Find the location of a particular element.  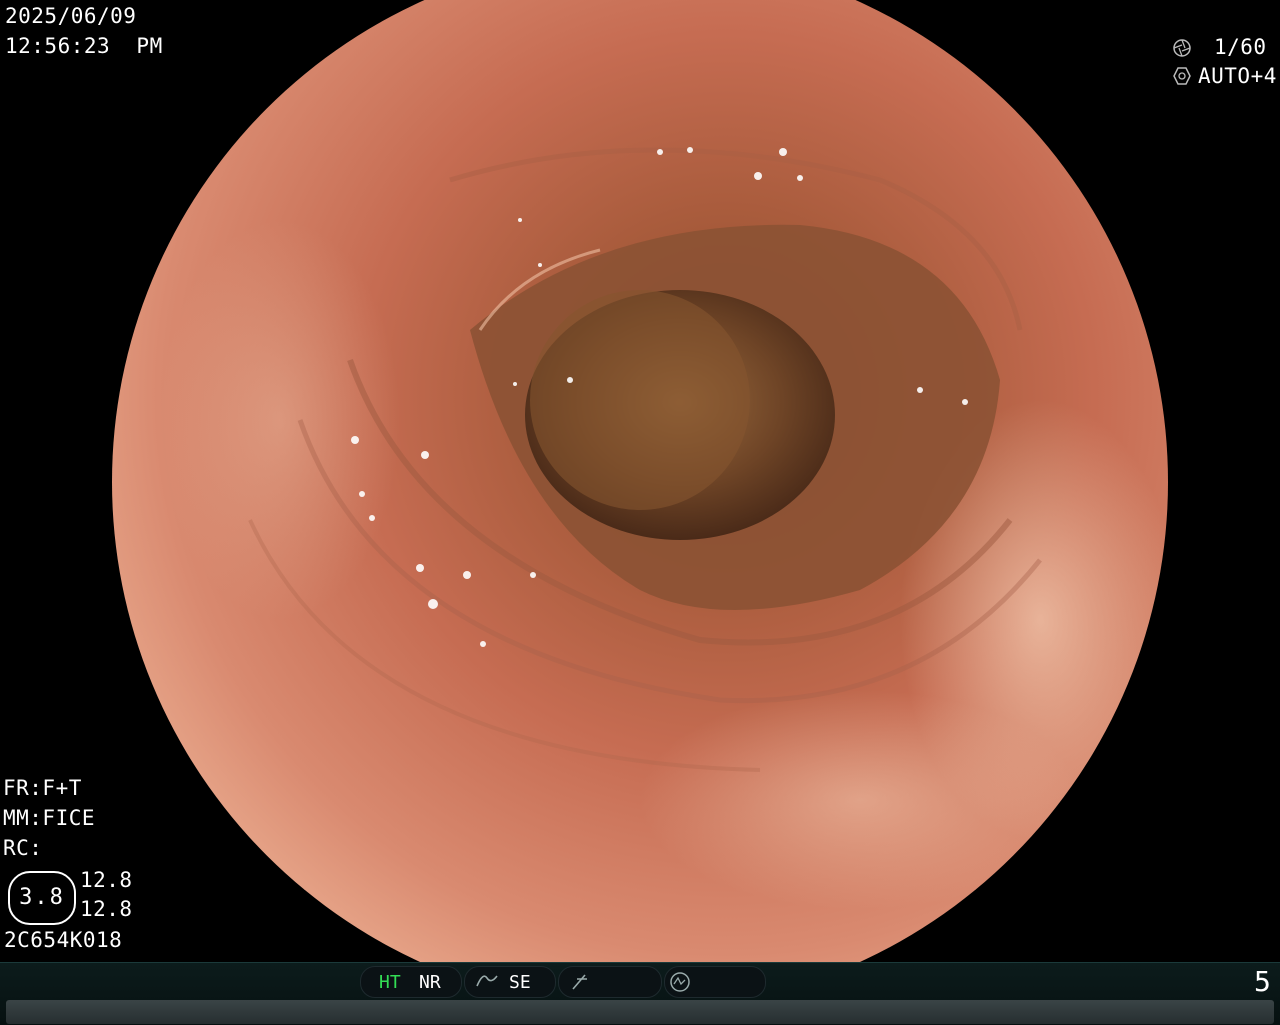

shutter-icon is located at coordinates (1182, 48).